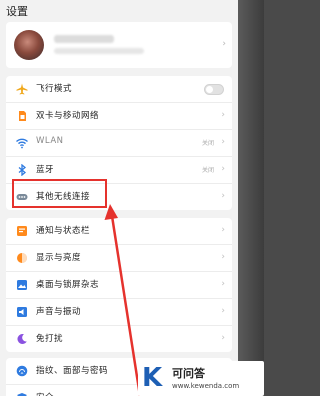 This screenshot has width=320, height=396. I want to click on watermark-letter: K, so click(152, 378).